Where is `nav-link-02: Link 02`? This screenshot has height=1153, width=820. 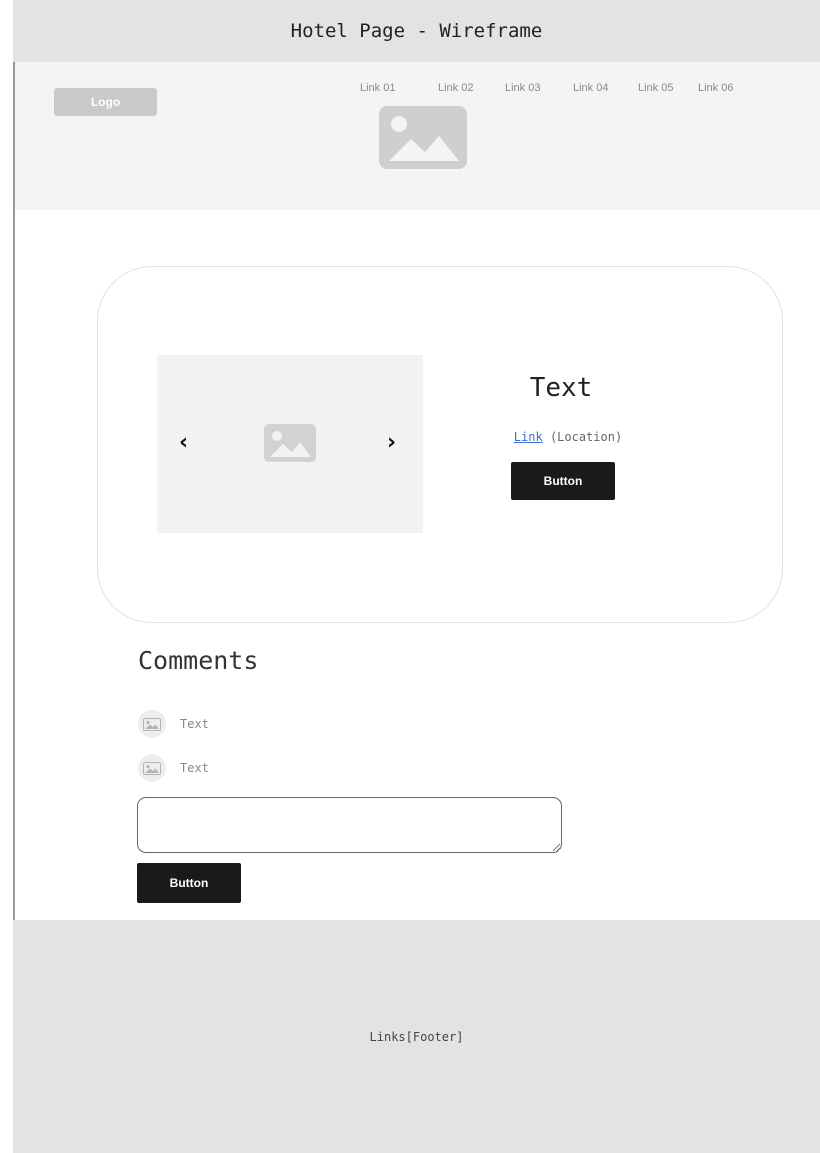 nav-link-02: Link 02 is located at coordinates (455, 88).